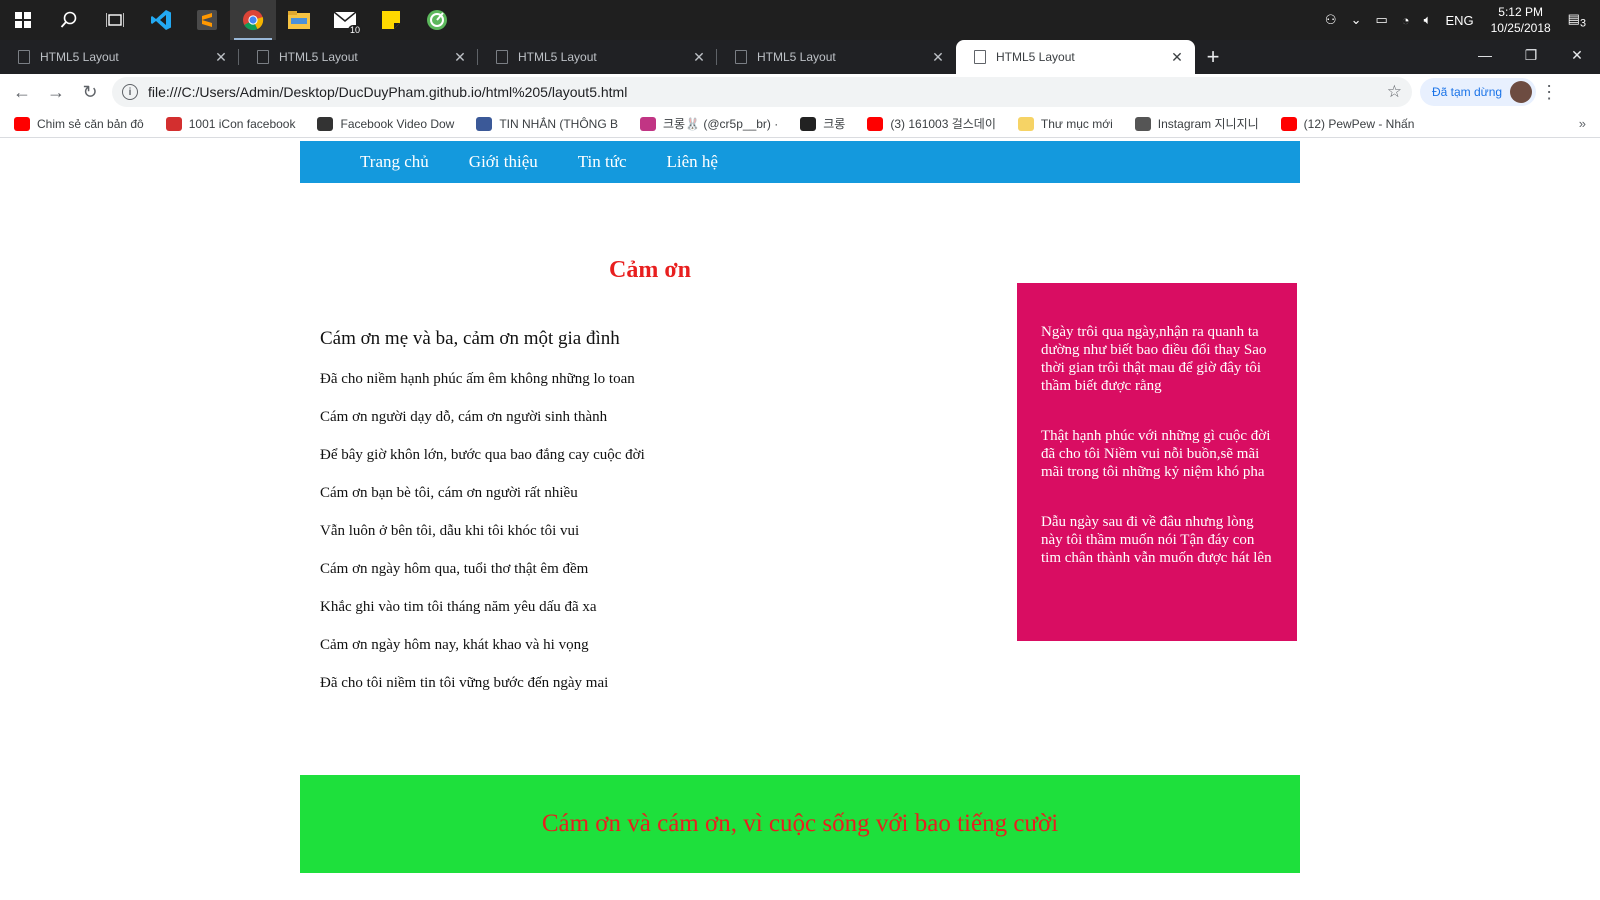 This screenshot has height=900, width=1600. Describe the element at coordinates (90, 92) in the screenshot. I see `reload-button: ↻` at that location.